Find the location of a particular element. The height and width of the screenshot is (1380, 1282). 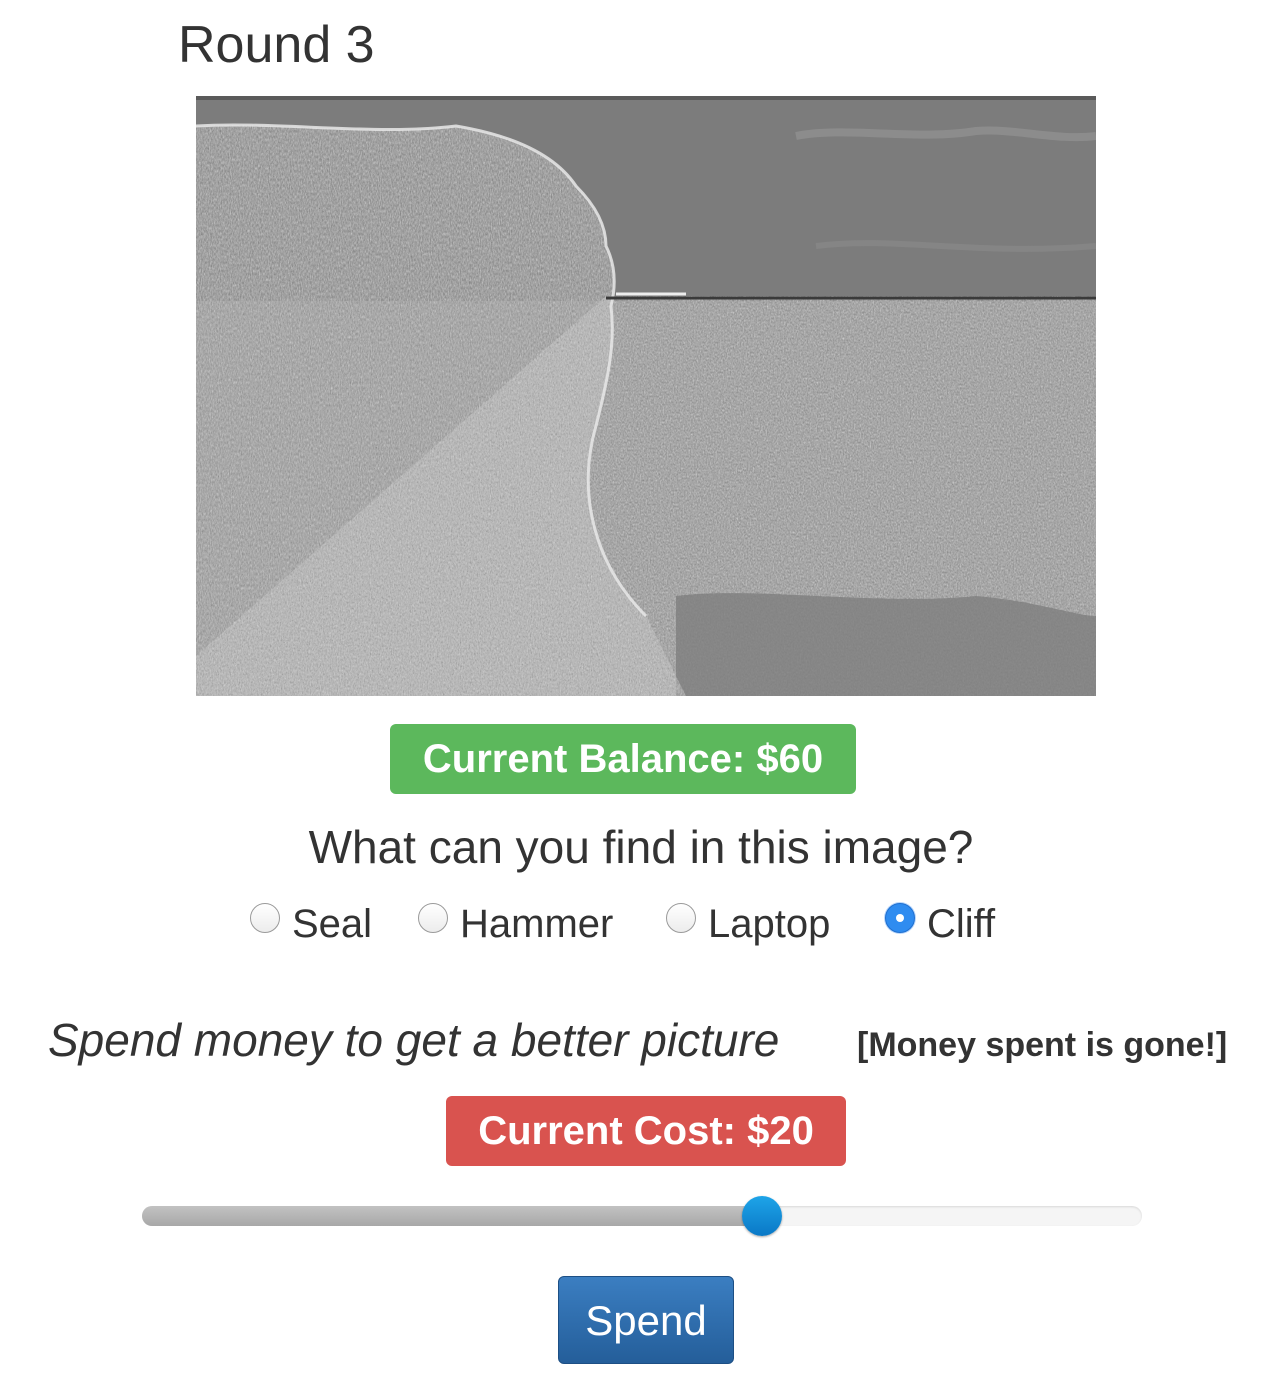

question-text: What can you find in this image? is located at coordinates (641, 847).